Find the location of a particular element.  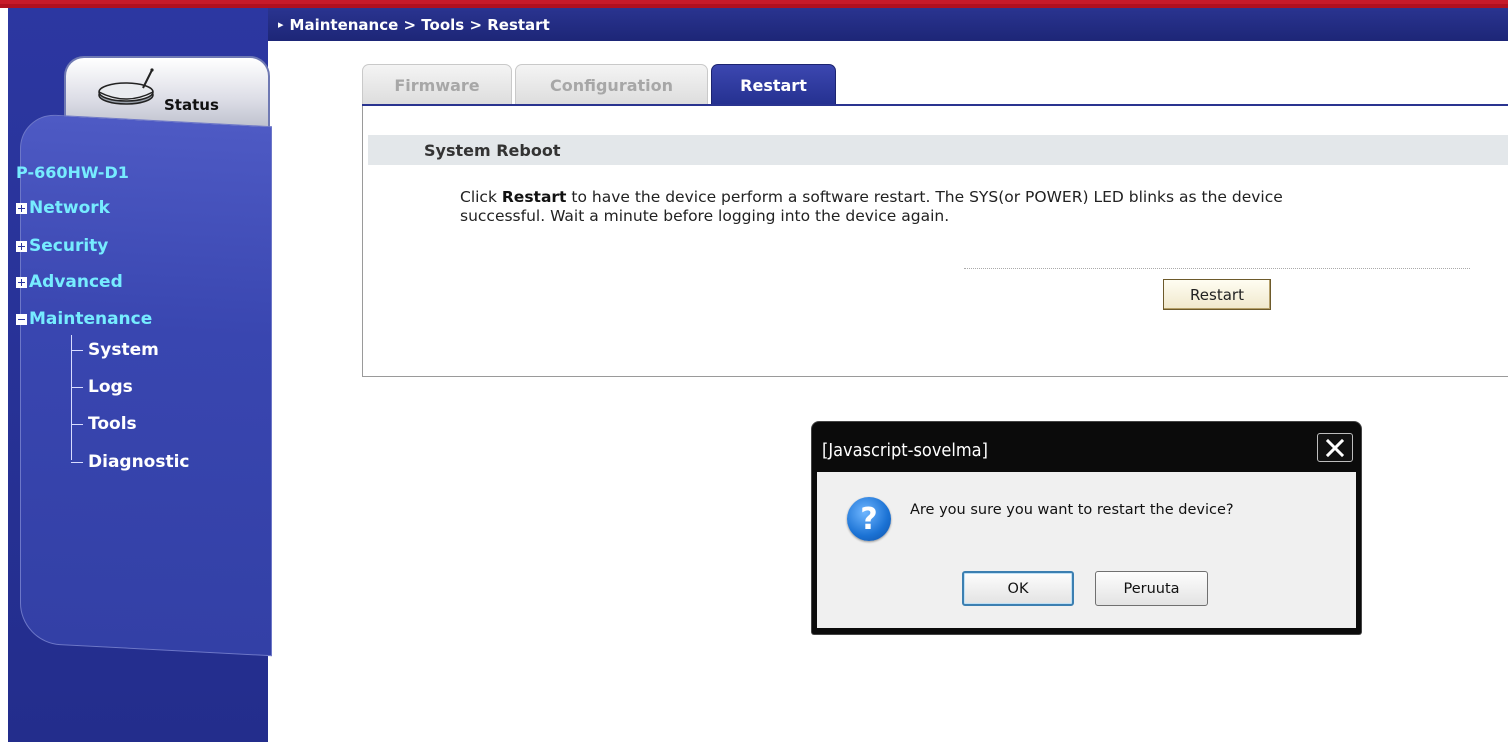

tree-connector-line is located at coordinates (71, 397).